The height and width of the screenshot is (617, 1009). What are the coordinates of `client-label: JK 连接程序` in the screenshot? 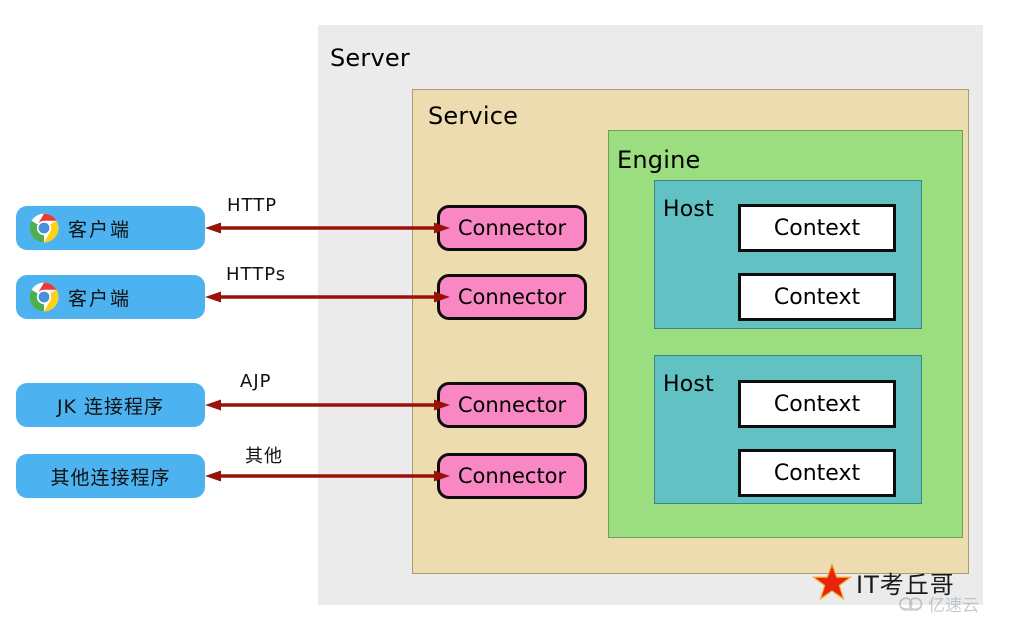 It's located at (110, 406).